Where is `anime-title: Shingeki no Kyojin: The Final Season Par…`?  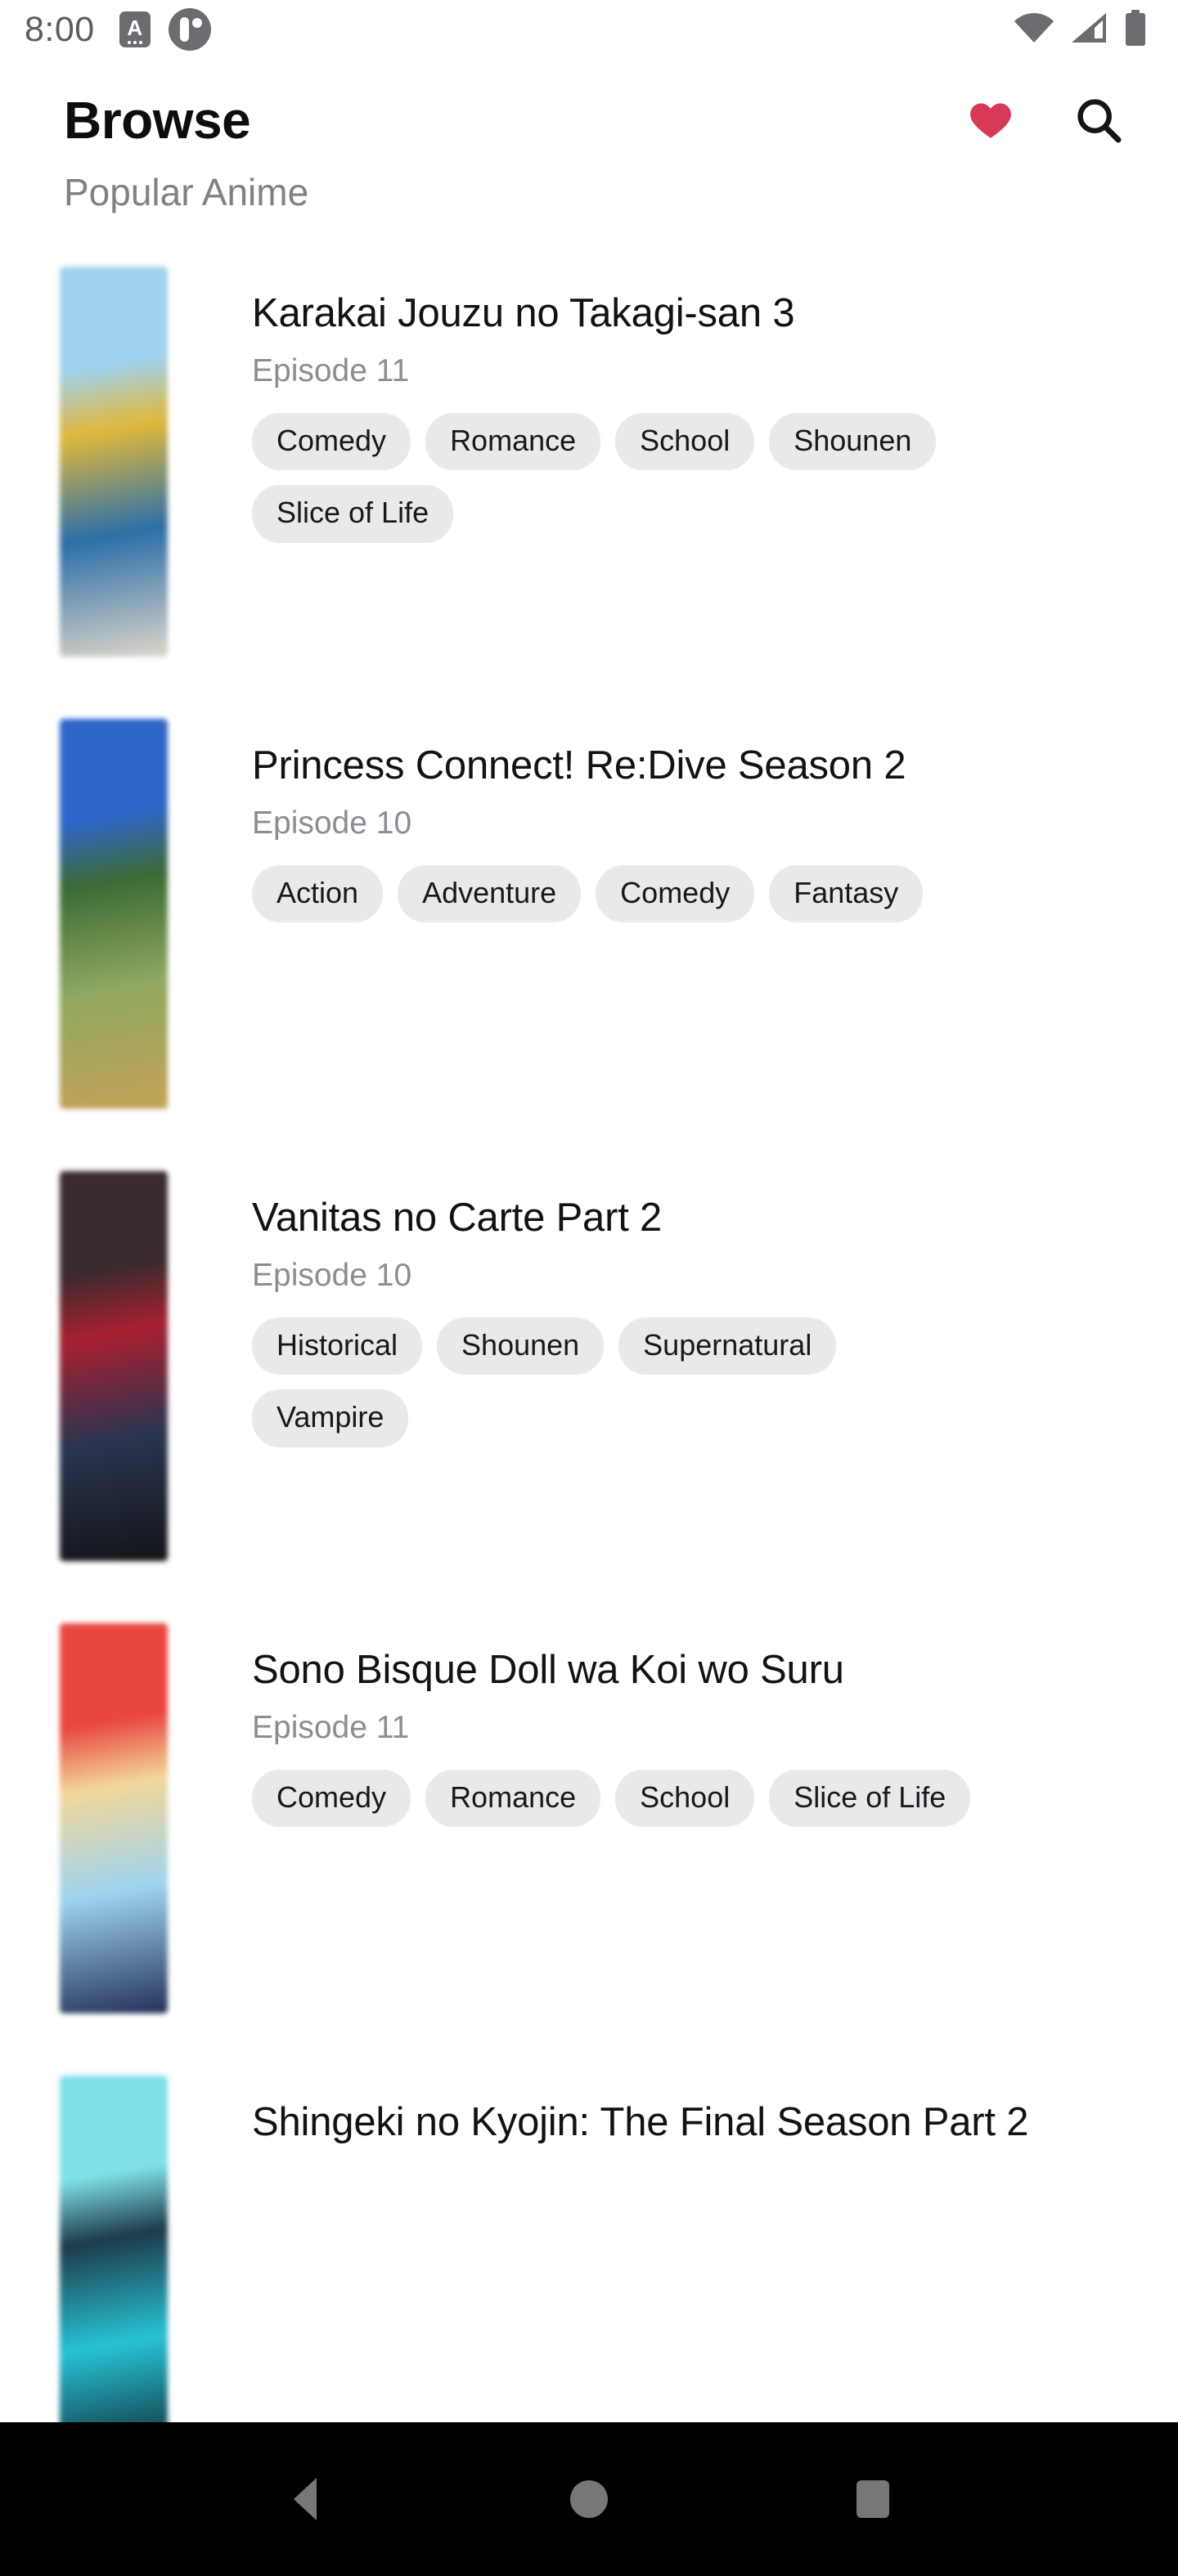 anime-title: Shingeki no Kyojin: The Final Season Par… is located at coordinates (640, 2122).